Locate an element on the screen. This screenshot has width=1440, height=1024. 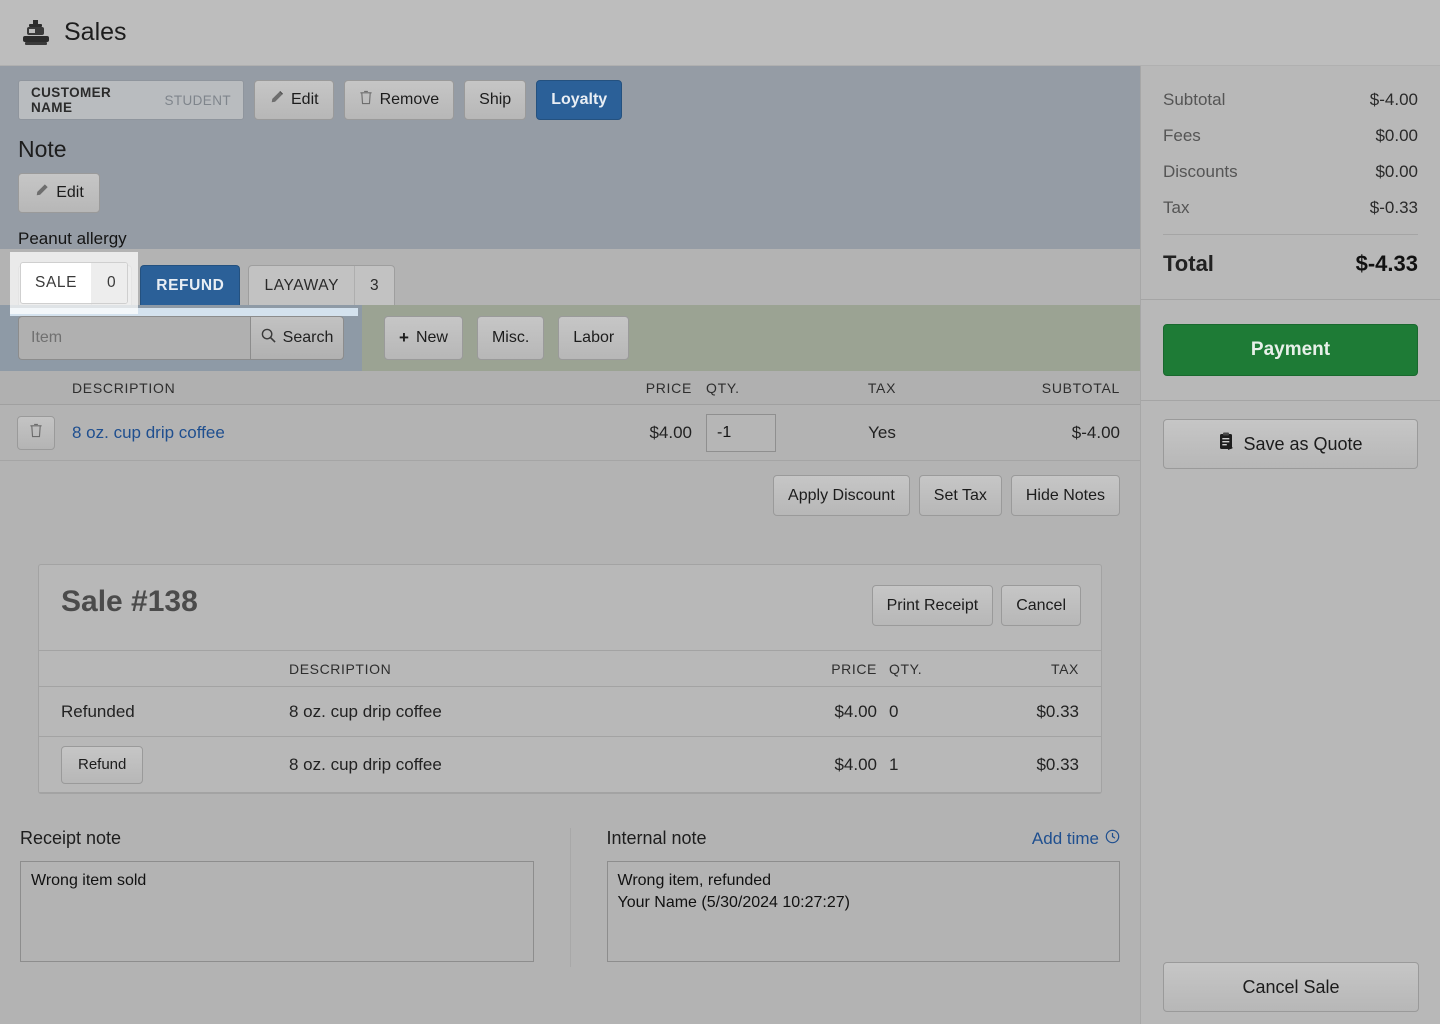
receipt-note-textarea is located at coordinates (277, 911).